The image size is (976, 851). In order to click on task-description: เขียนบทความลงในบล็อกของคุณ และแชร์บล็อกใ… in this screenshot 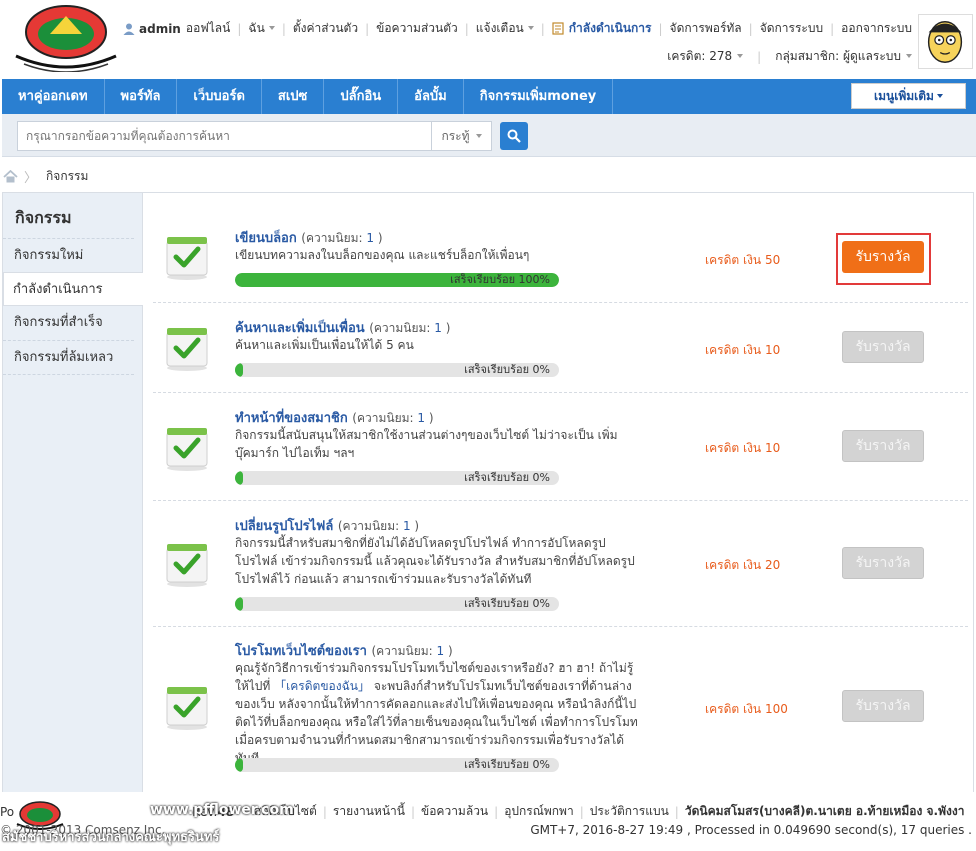, I will do `click(382, 255)`.